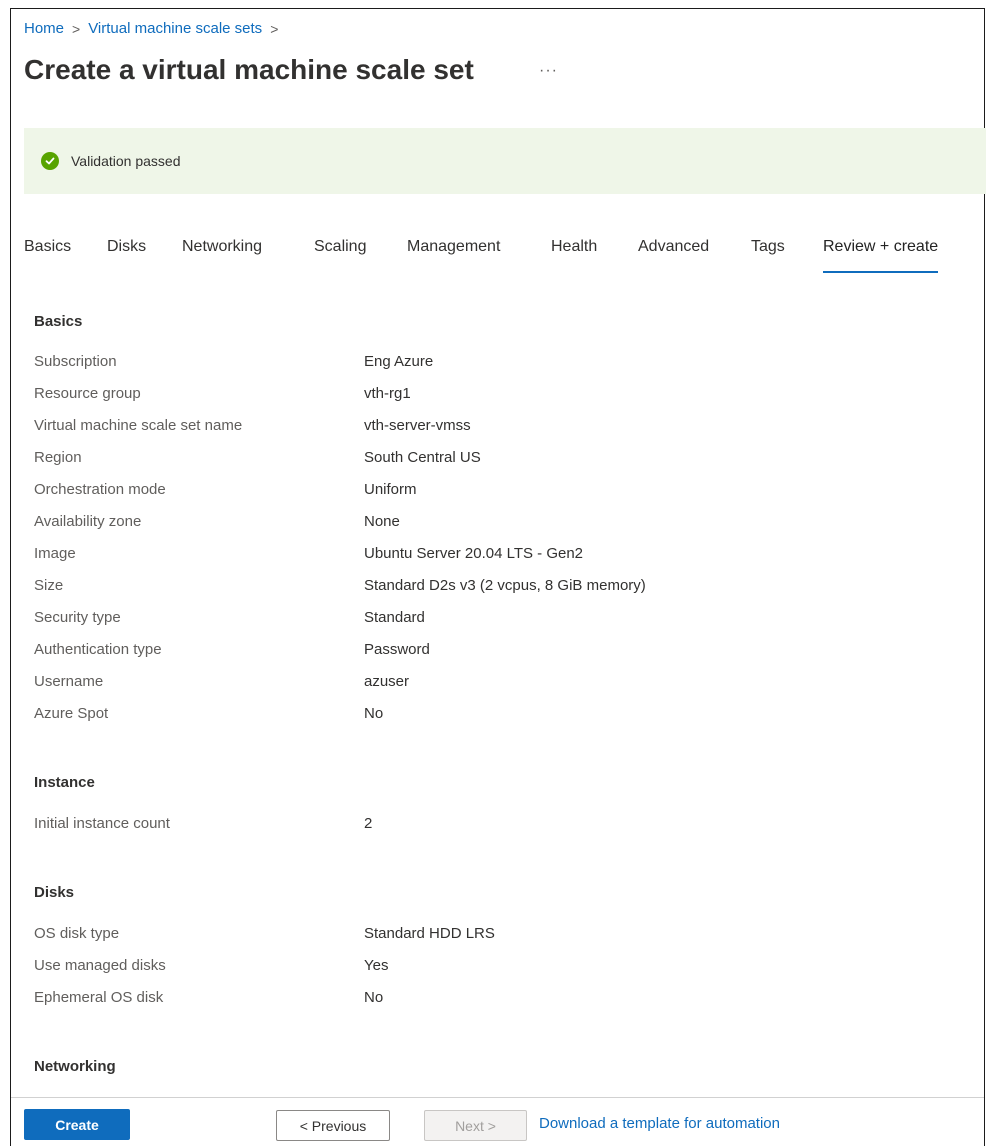 This screenshot has width=986, height=1148. What do you see at coordinates (88, 521) in the screenshot?
I see `row-label: Availability zone` at bounding box center [88, 521].